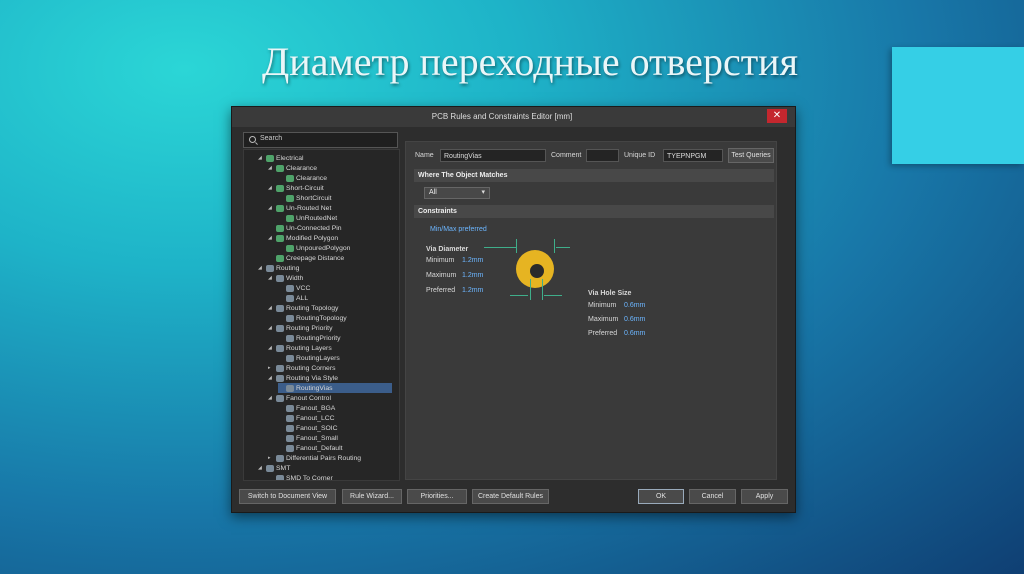 Image resolution: width=1024 pixels, height=574 pixels. Describe the element at coordinates (603, 319) in the screenshot. I see `via-hole-max-label: Maximum` at that location.